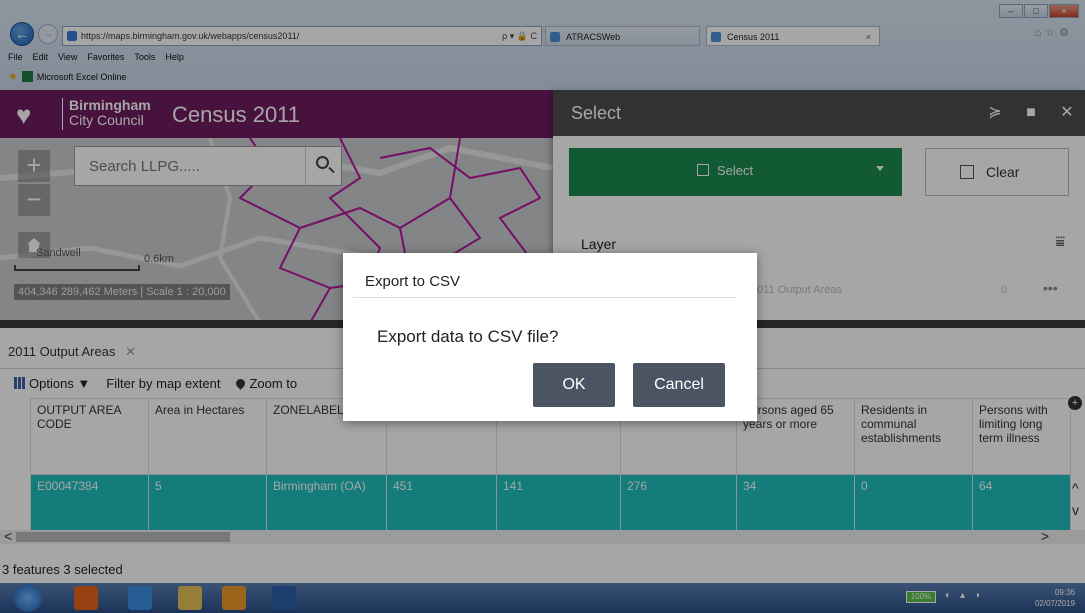  What do you see at coordinates (1021, 503) in the screenshot?
I see `table-cell: 64` at bounding box center [1021, 503].